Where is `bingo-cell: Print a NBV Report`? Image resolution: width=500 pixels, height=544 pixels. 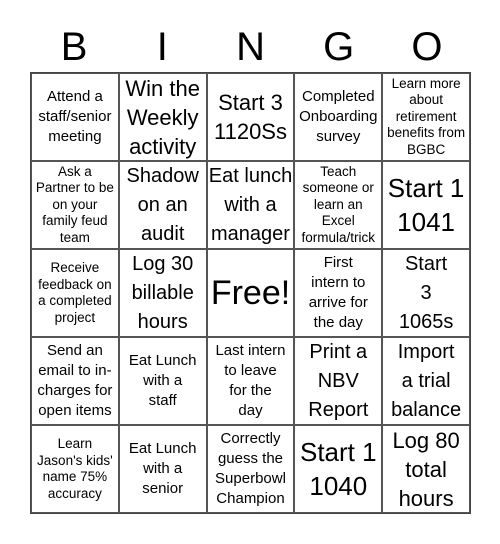
bingo-cell: Print a NBV Report is located at coordinates (338, 381).